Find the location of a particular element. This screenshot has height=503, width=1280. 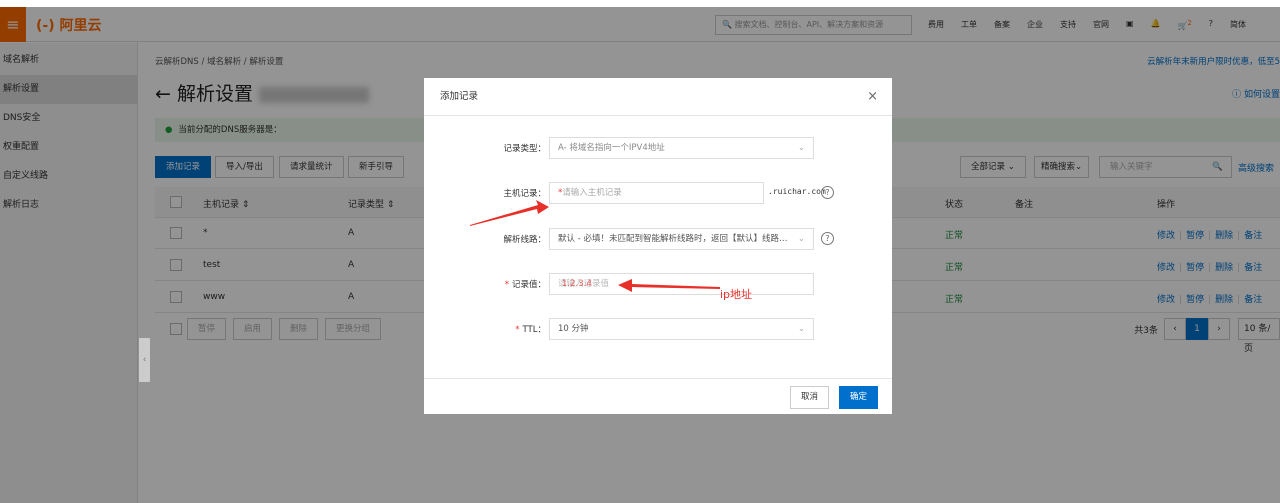

arrow-to-value is located at coordinates (669, 285).